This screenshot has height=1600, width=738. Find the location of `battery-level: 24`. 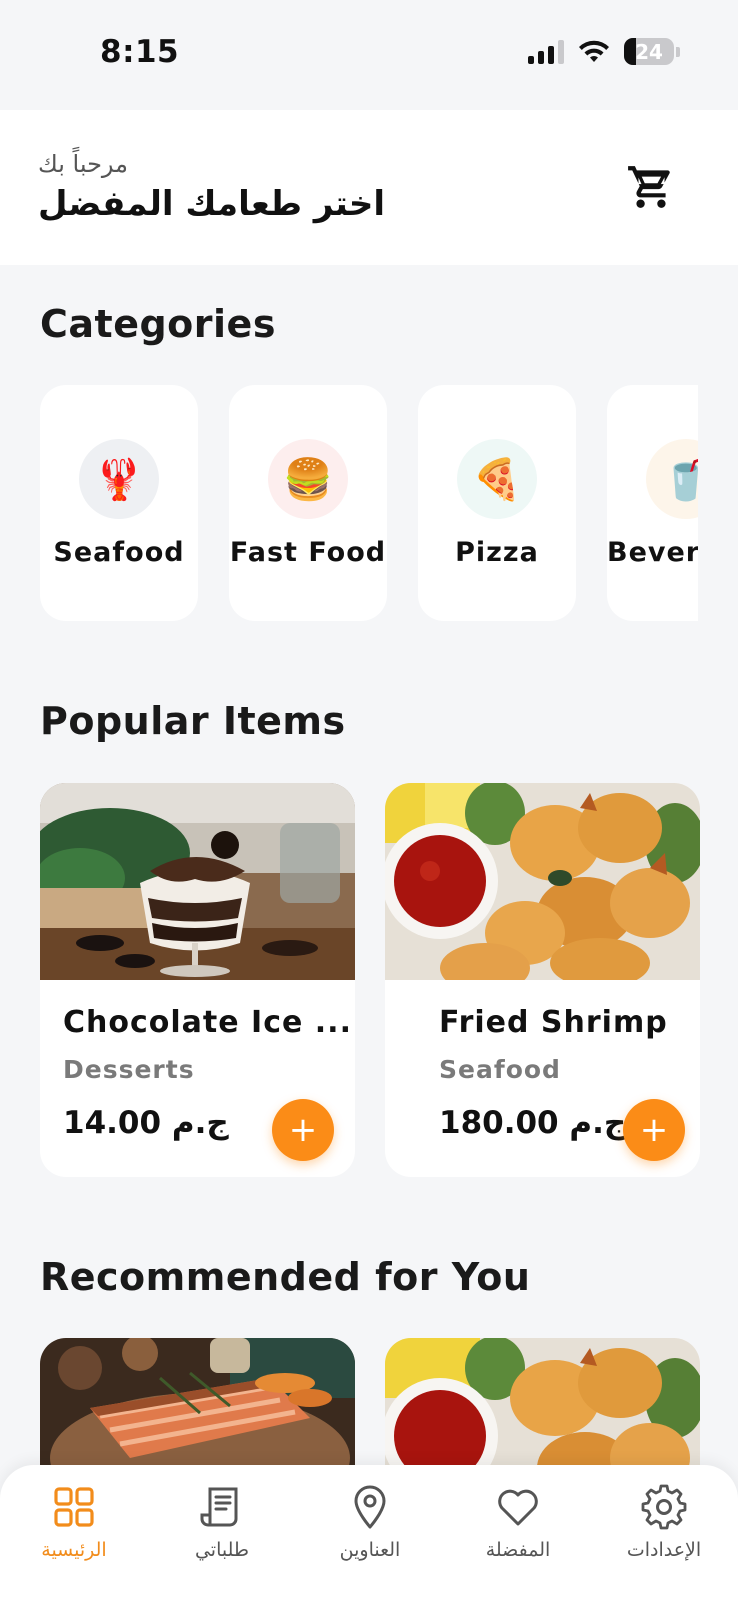

battery-level: 24 is located at coordinates (649, 51).